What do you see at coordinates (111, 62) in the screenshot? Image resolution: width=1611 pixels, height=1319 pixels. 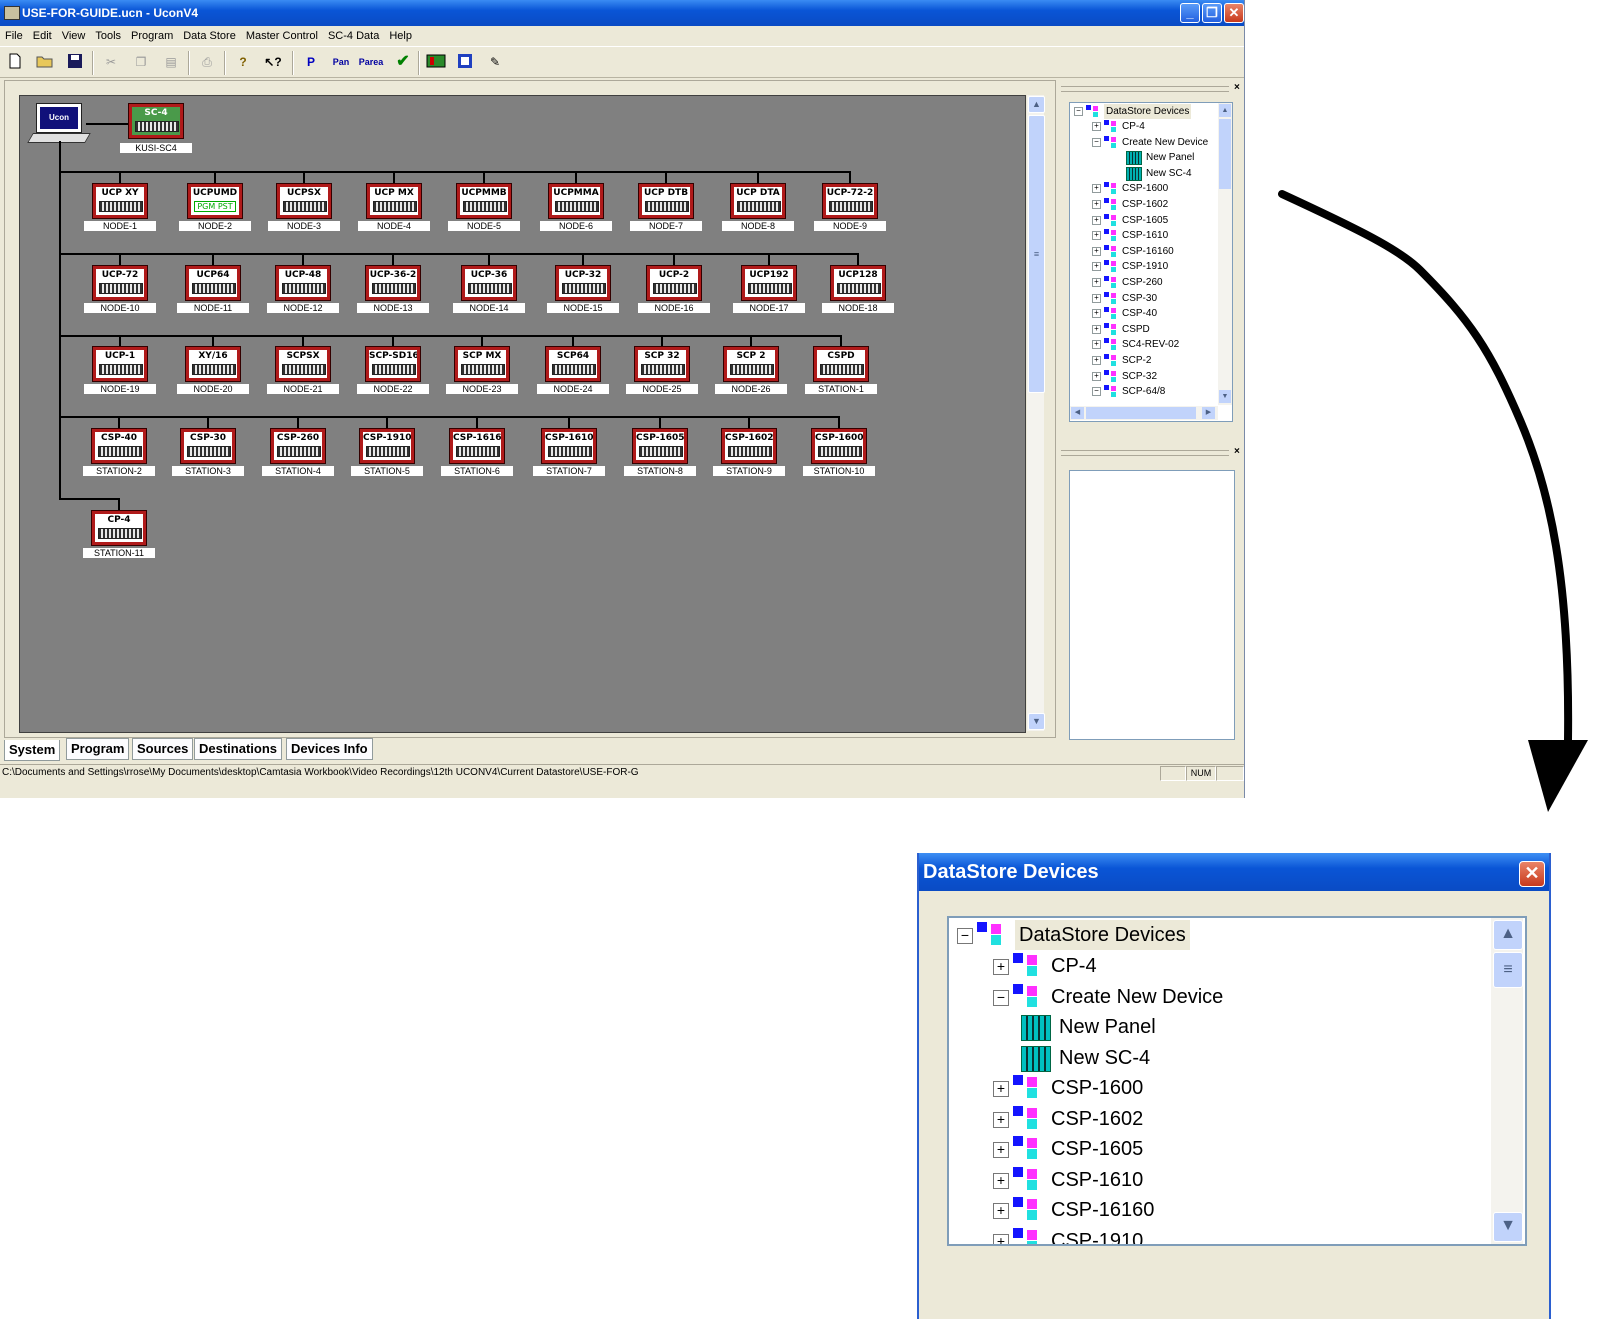 I see `cut-icon: ✂` at bounding box center [111, 62].